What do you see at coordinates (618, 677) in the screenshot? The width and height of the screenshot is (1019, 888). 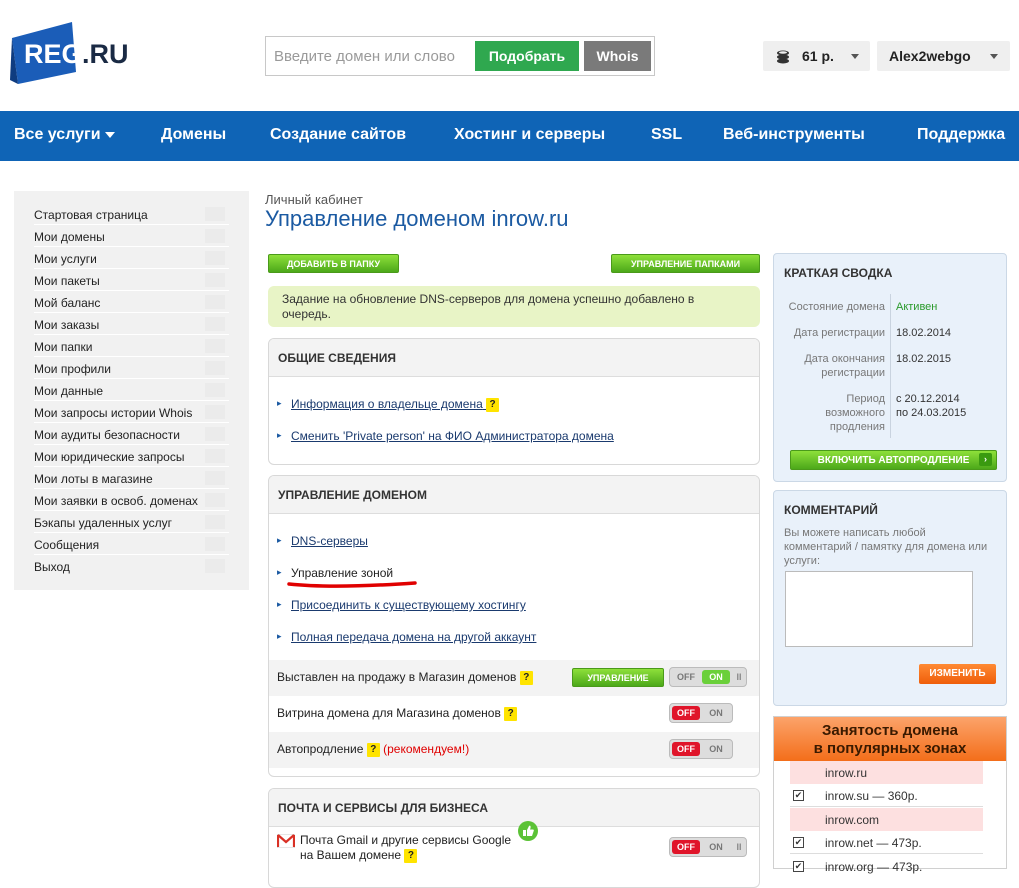 I see `shop-manage-button: УПРАВЛЕНИЕ` at bounding box center [618, 677].